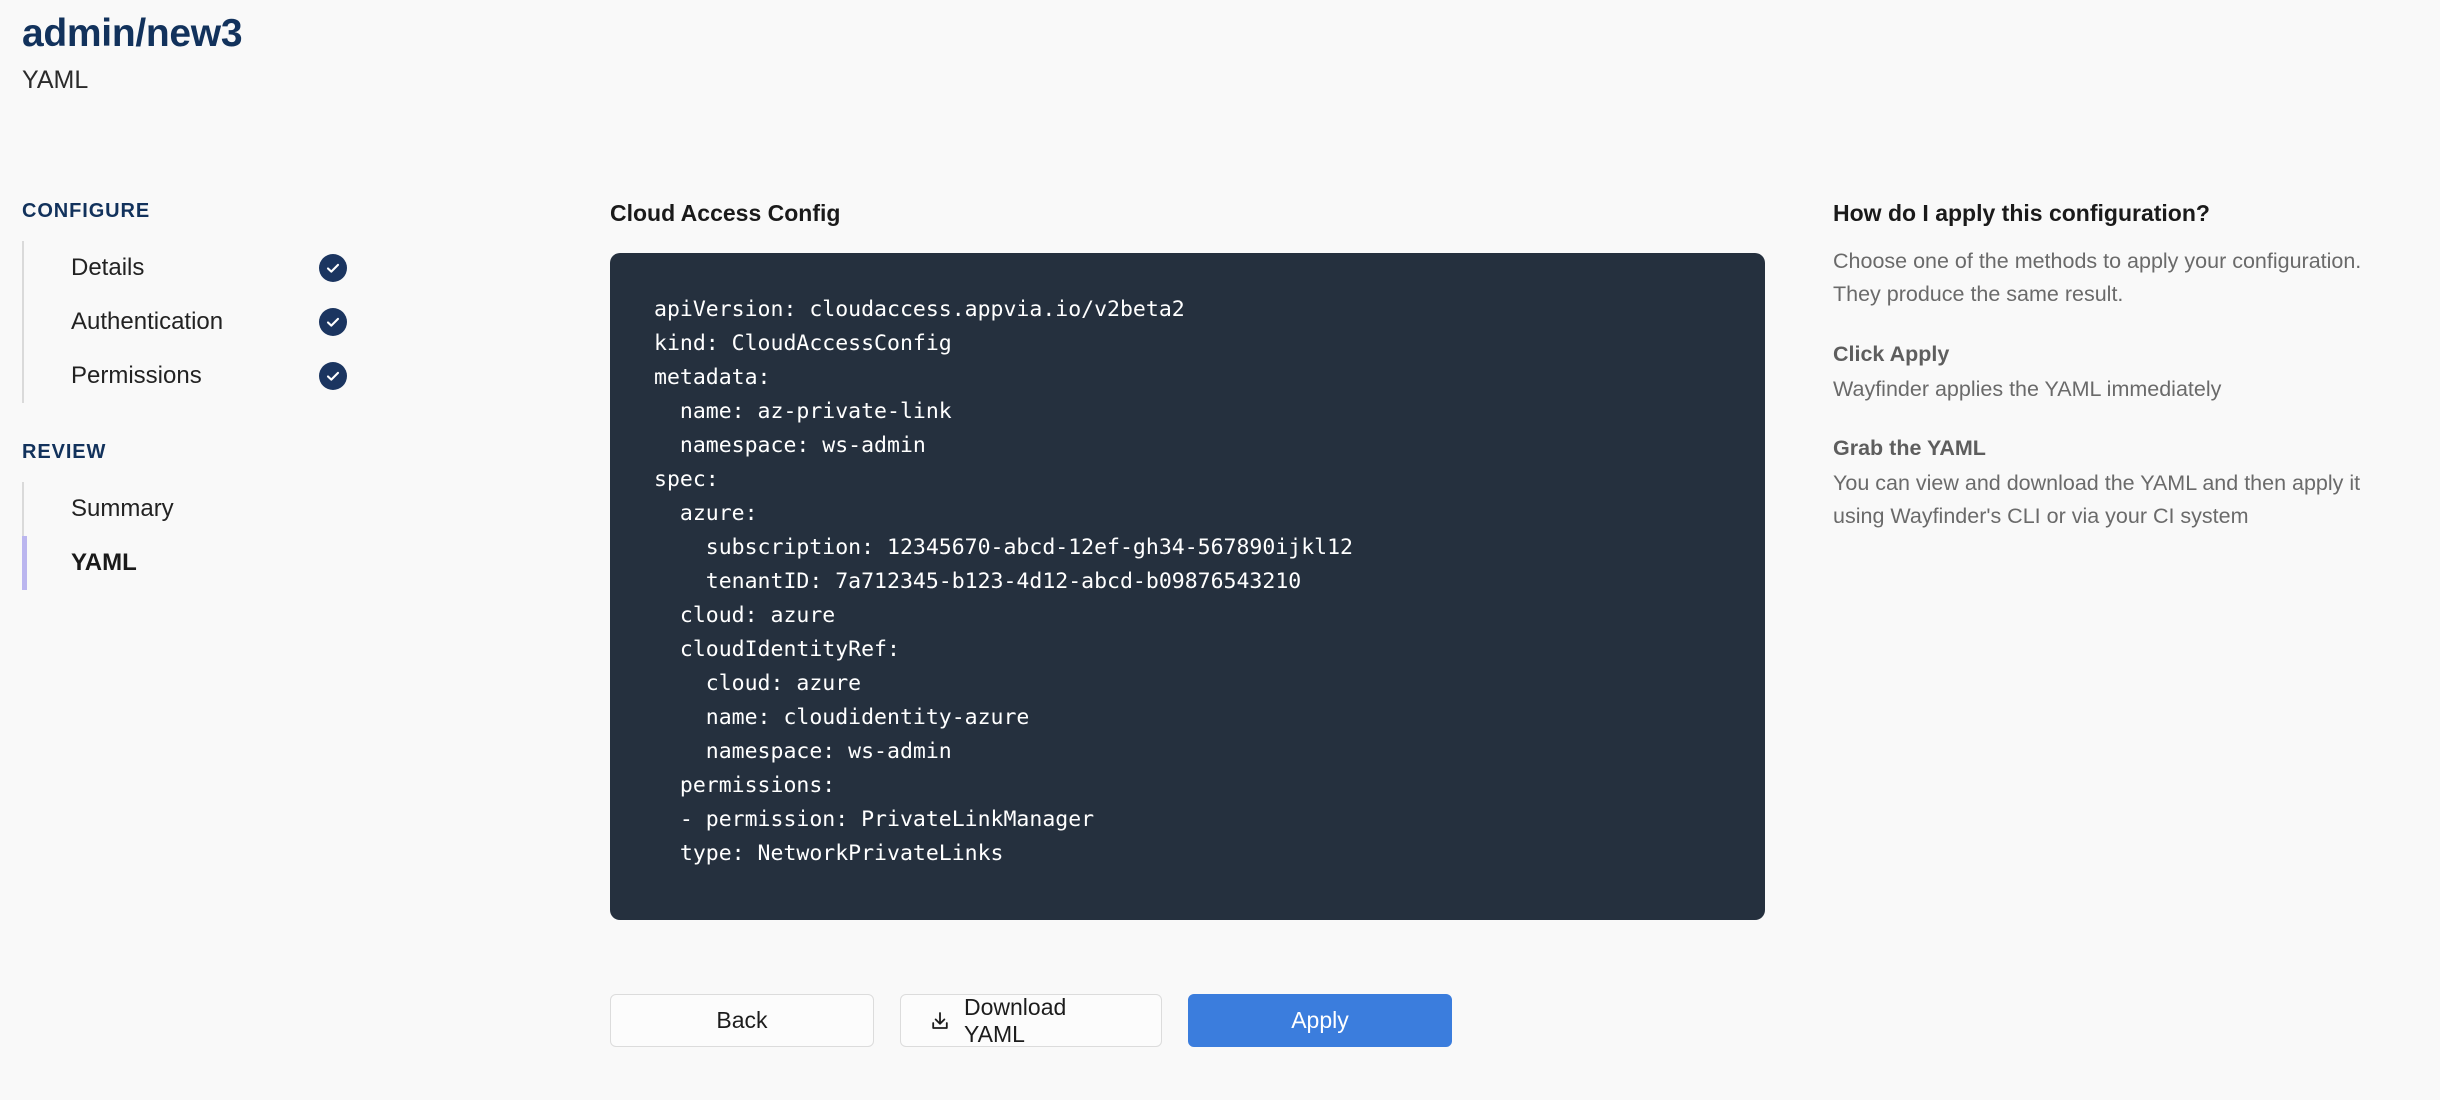 The width and height of the screenshot is (2440, 1100). Describe the element at coordinates (194, 509) in the screenshot. I see `sidebar-item-summary: Summary` at that location.